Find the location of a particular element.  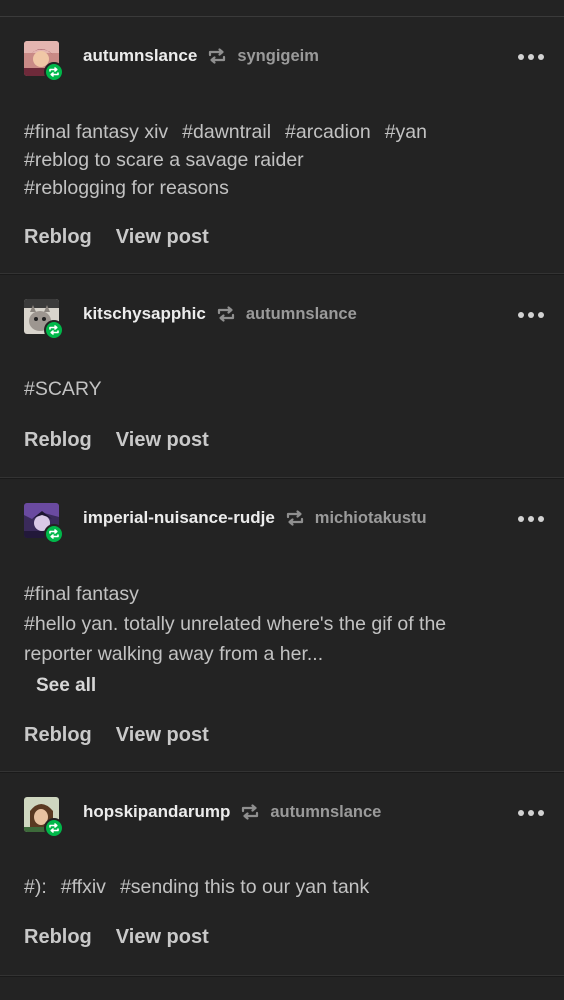

tag-link: #sending this to our yan tank is located at coordinates (244, 887).